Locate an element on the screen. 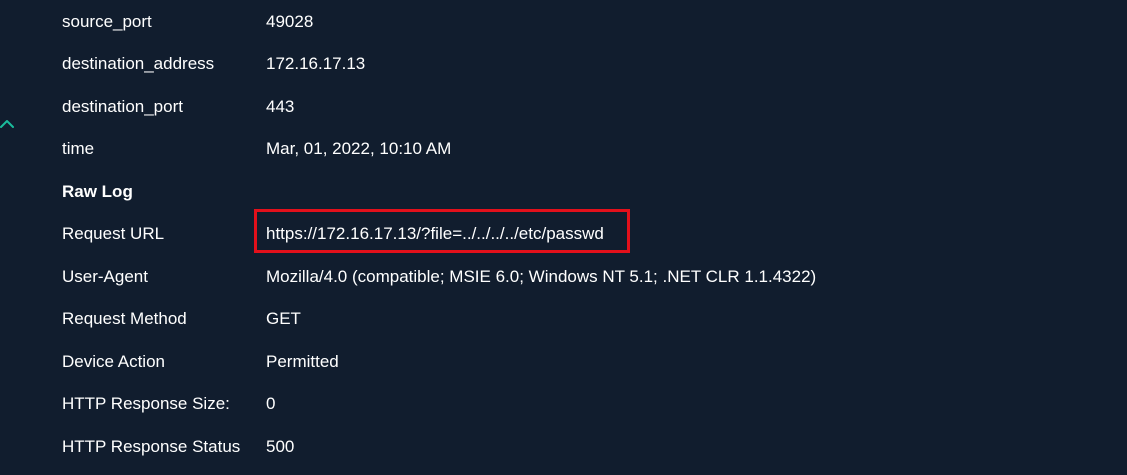  field-value: 49028 is located at coordinates (290, 21).